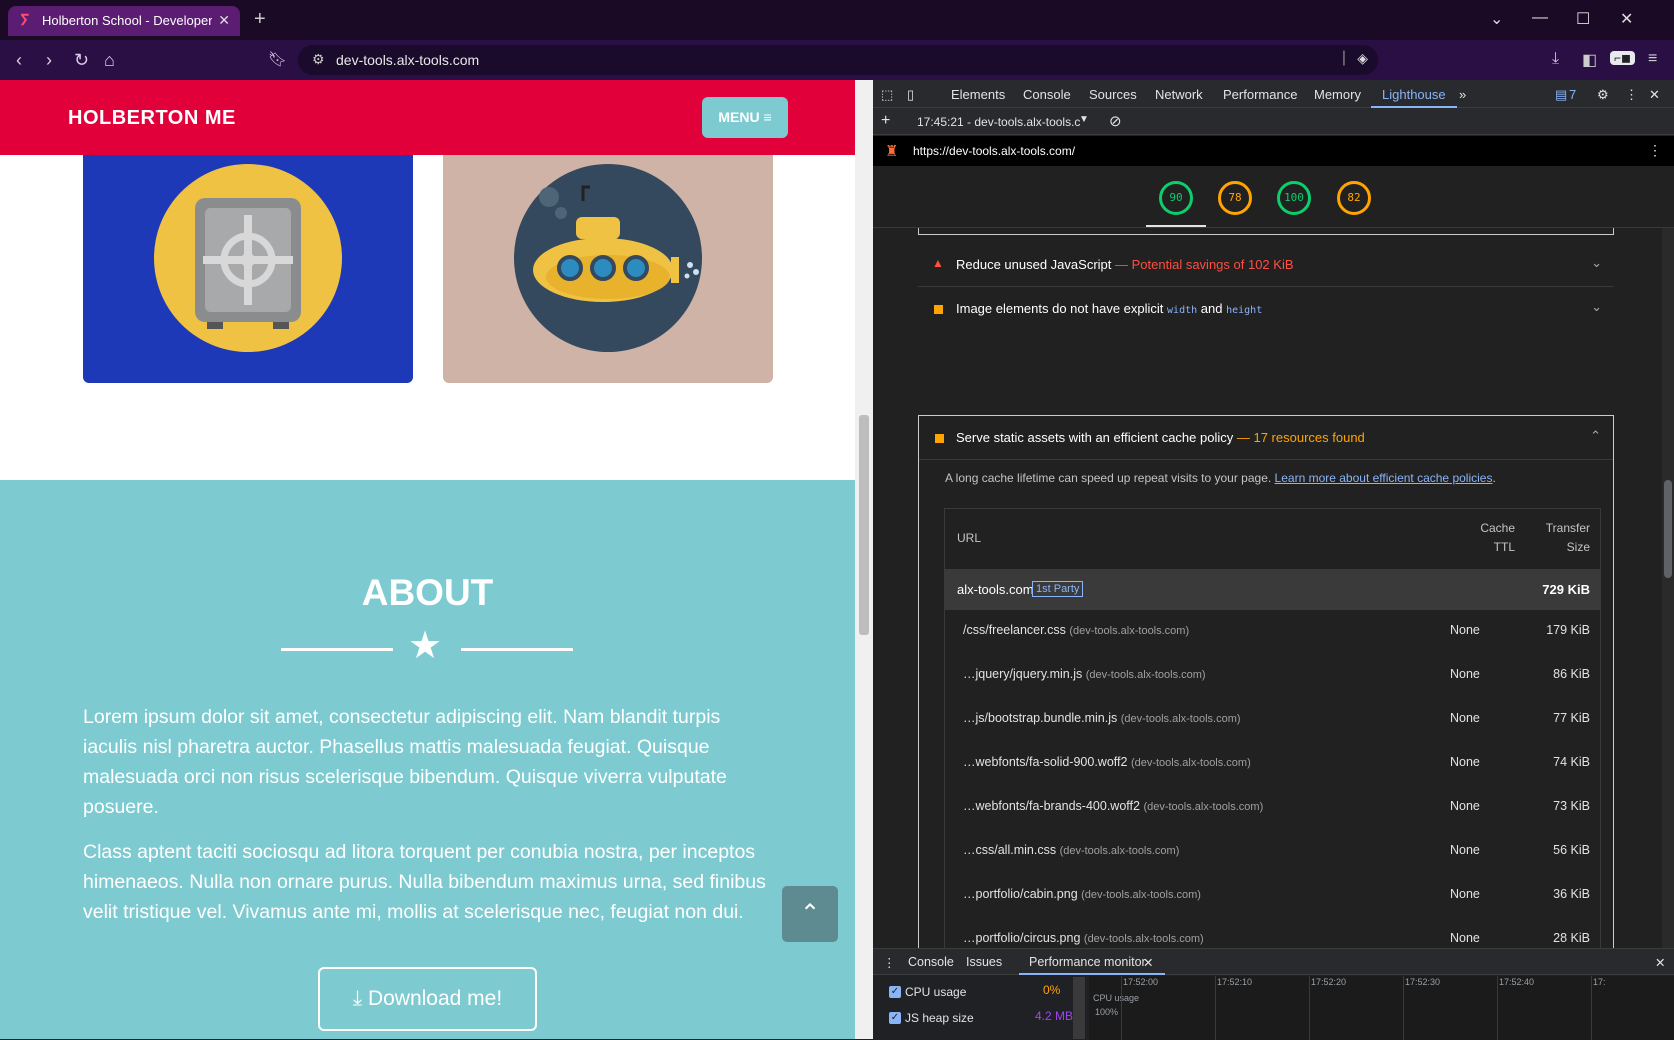  Describe the element at coordinates (1583, 19) in the screenshot. I see `maximize-icon: ☐` at that location.